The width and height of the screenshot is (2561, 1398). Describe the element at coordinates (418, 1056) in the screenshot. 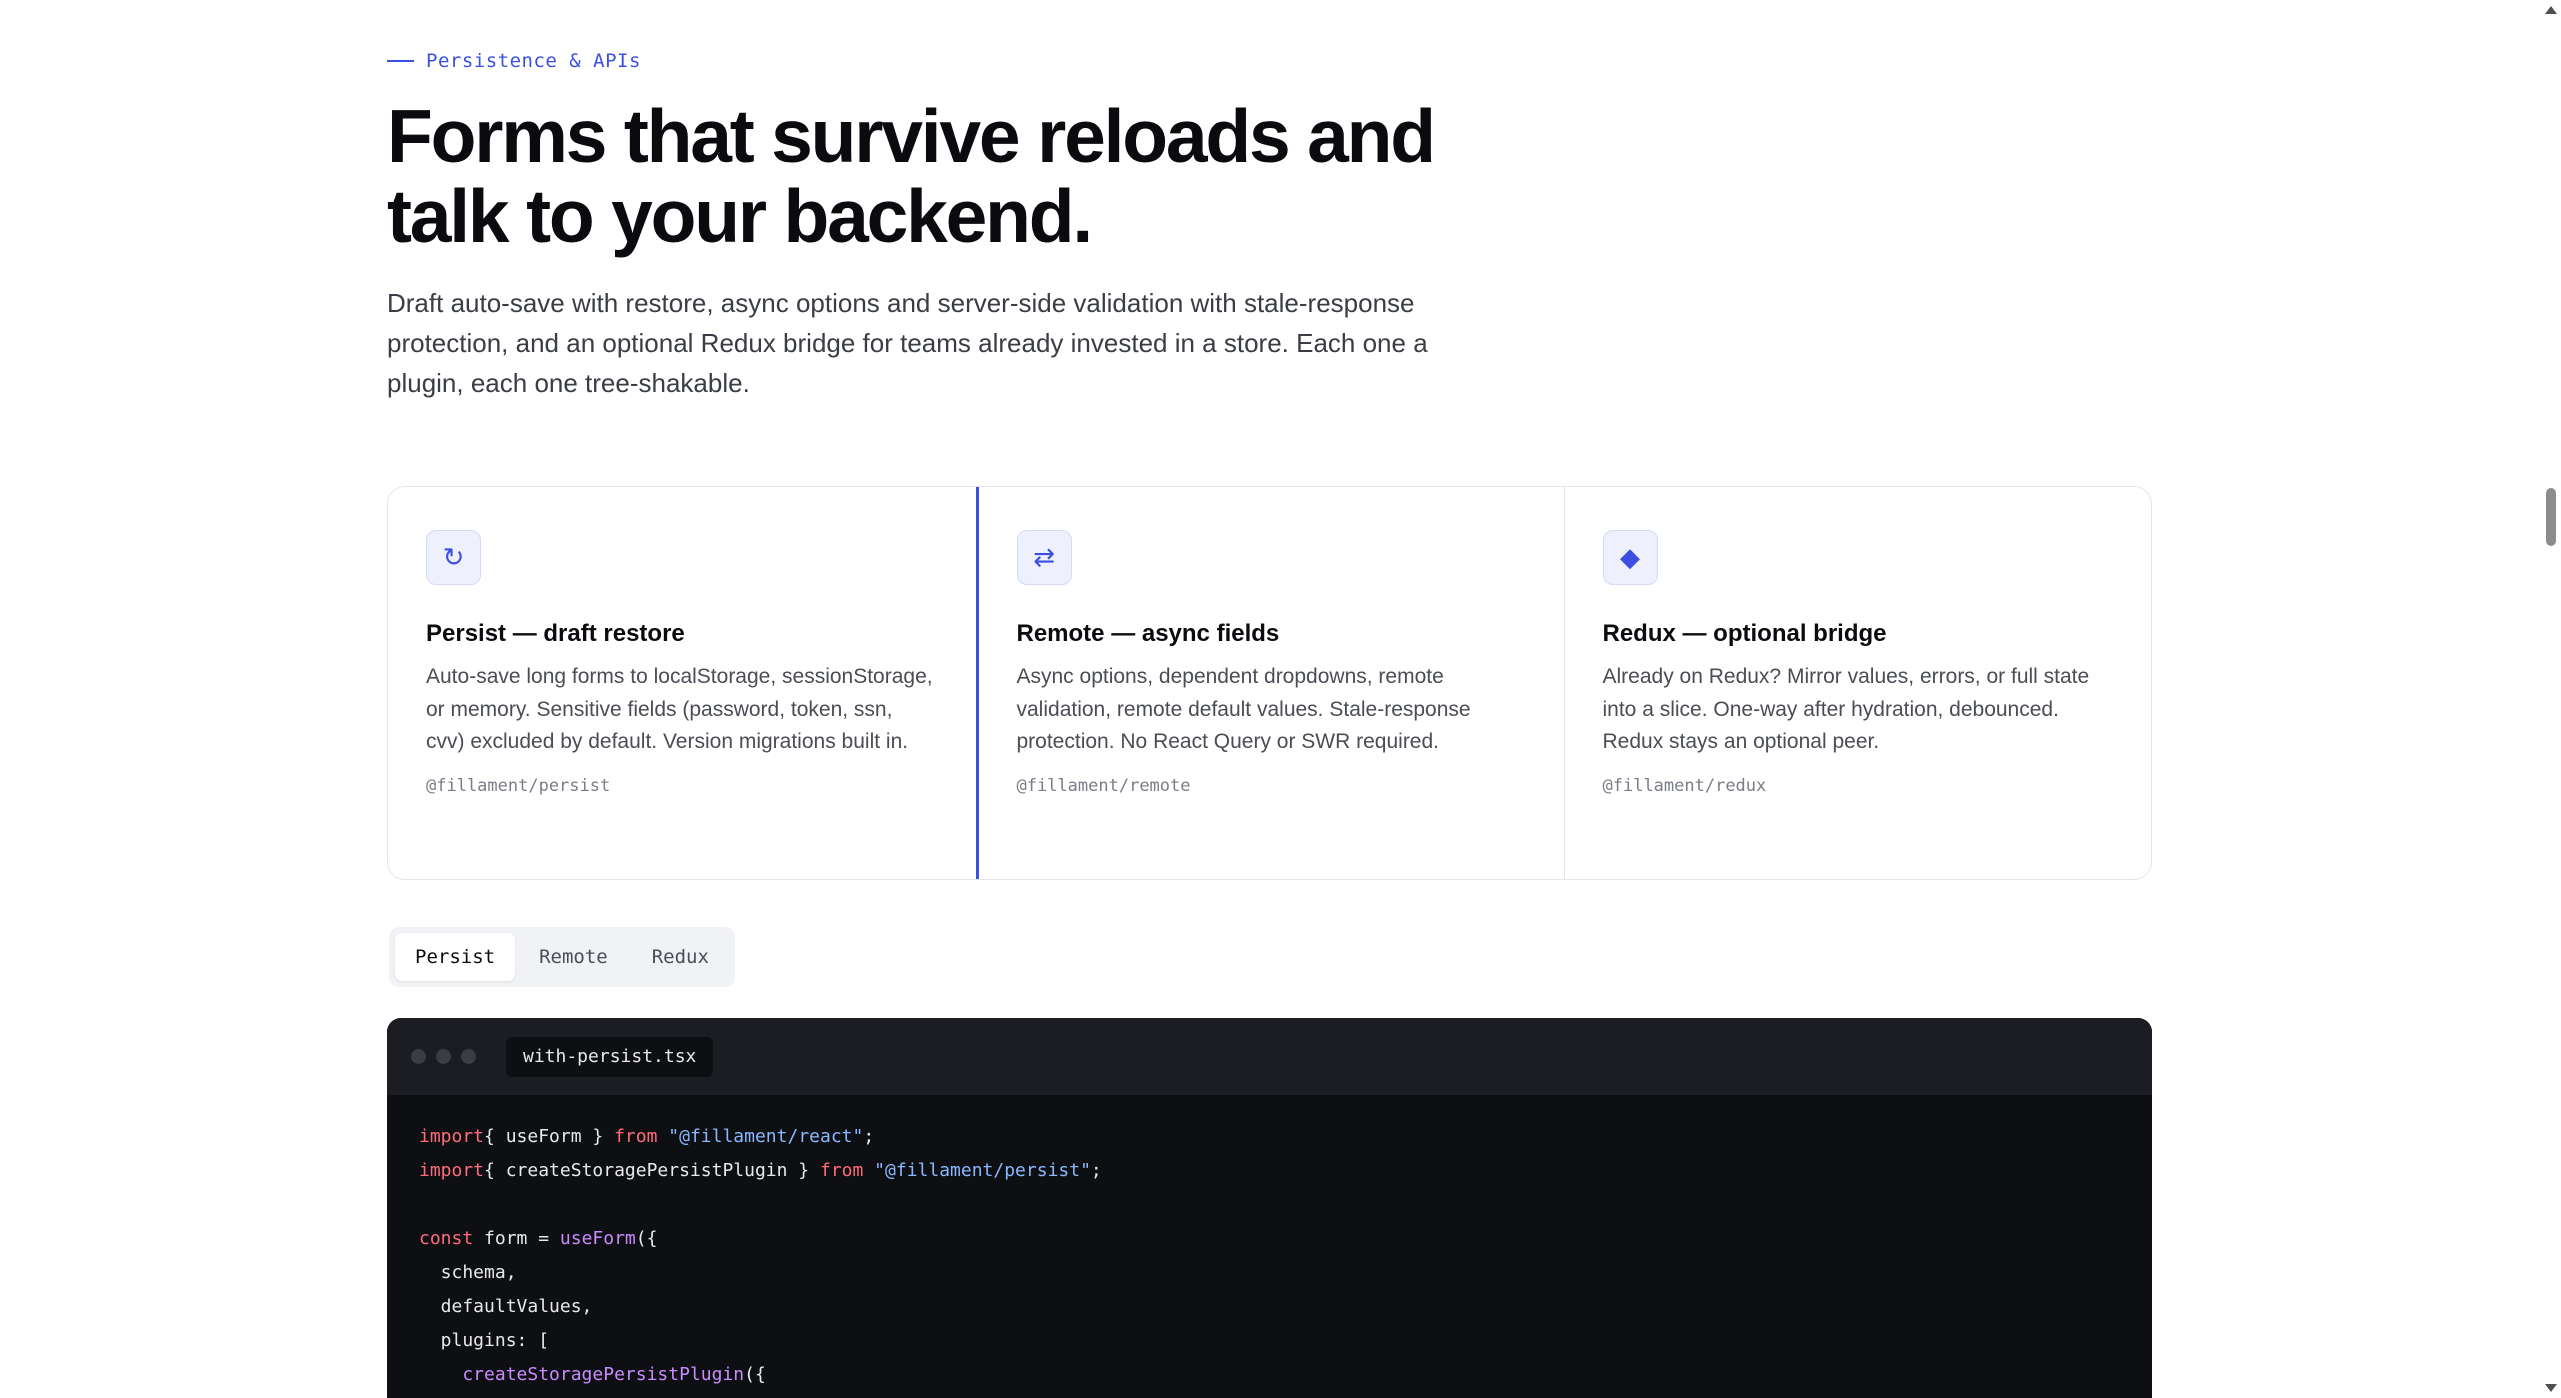

I see `window-dot-close` at that location.